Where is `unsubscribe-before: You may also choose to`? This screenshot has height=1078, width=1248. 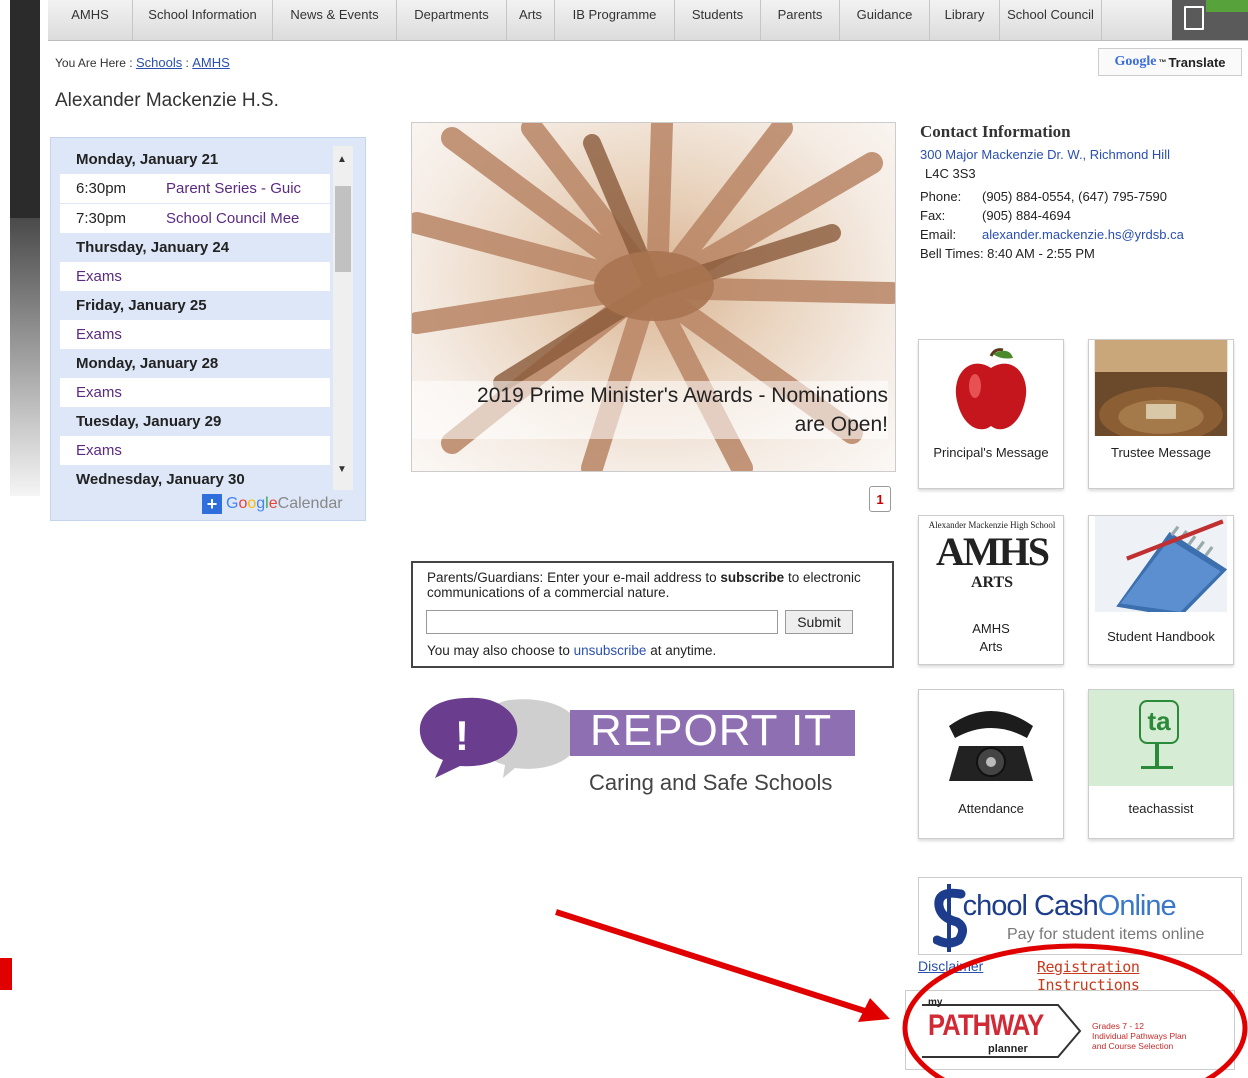
unsubscribe-before: You may also choose to is located at coordinates (498, 650).